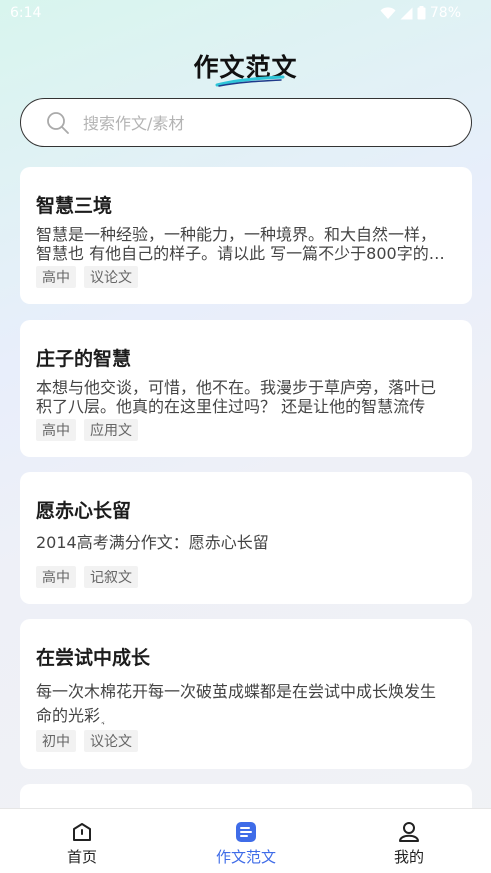 The width and height of the screenshot is (491, 873). I want to click on tag-level: 初中, so click(56, 741).